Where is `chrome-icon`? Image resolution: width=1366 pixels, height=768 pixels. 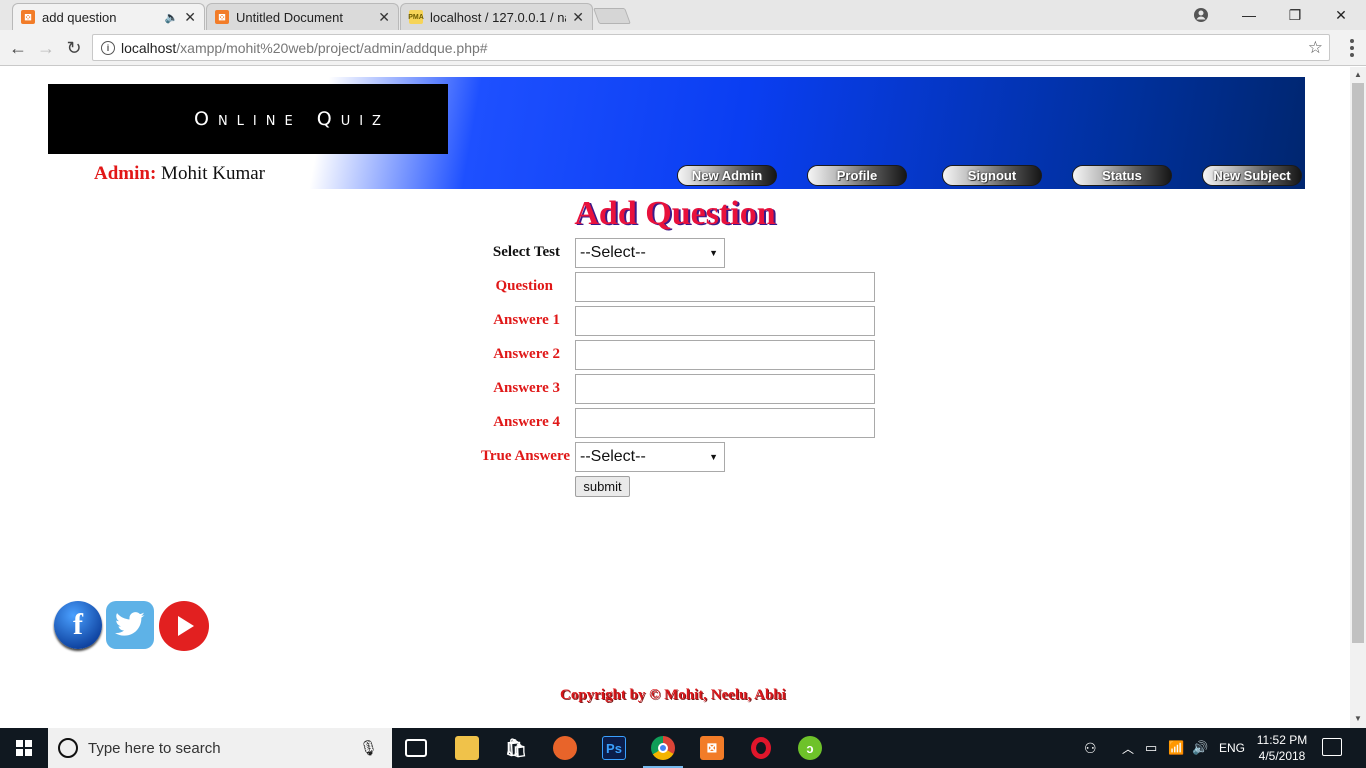
chrome-icon is located at coordinates (663, 748).